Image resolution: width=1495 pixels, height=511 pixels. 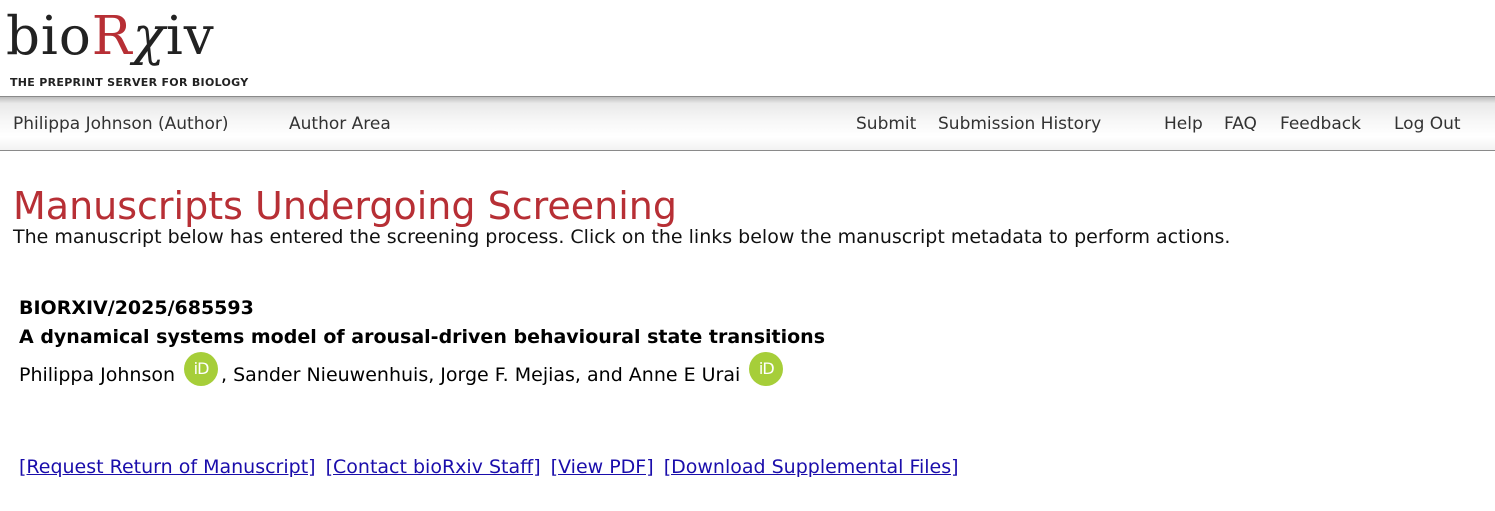 I want to click on biorxiv-logo: bioRχiv THE PREPRINT SERVER FOR BIOLOGY, so click(x=131, y=47).